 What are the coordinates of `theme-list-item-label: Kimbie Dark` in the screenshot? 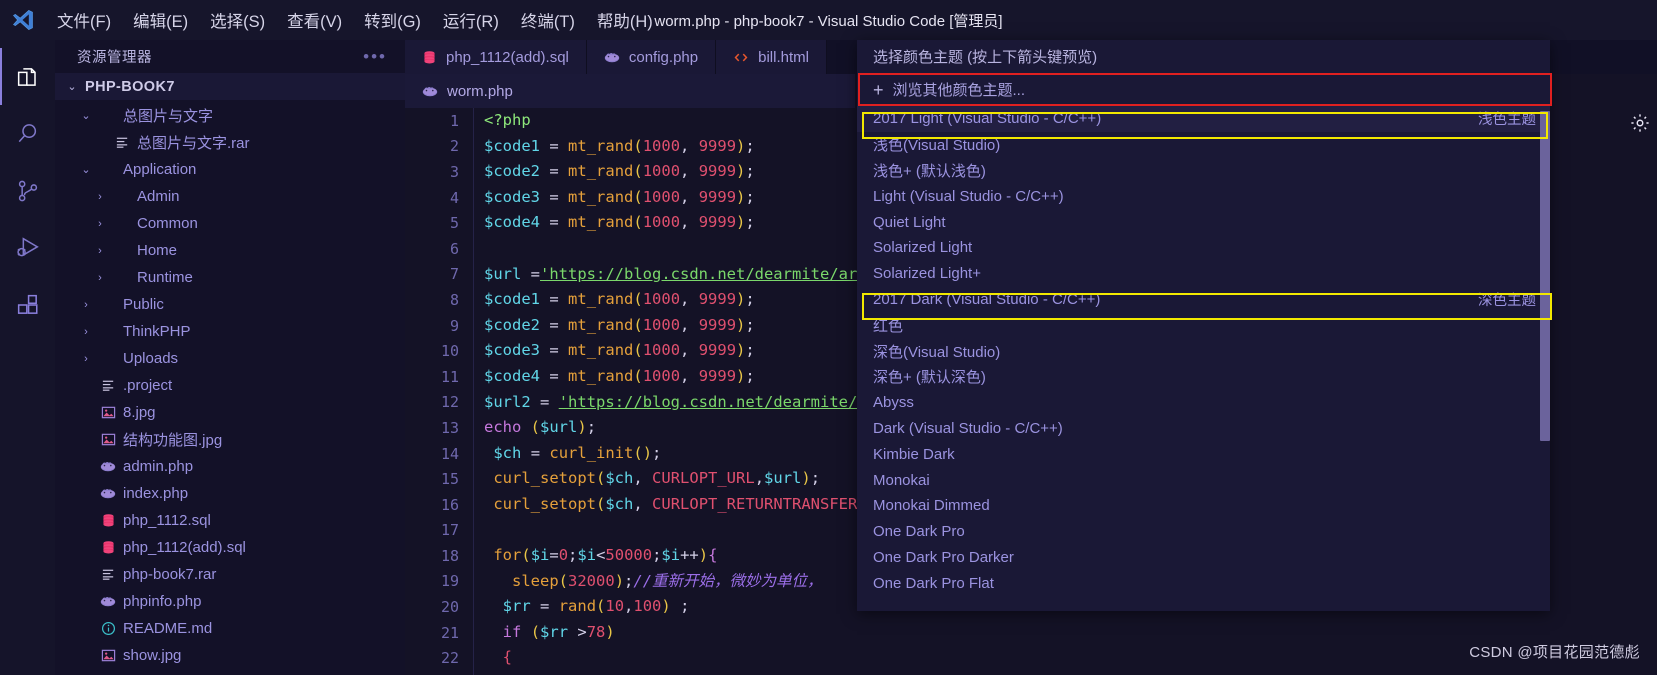 It's located at (914, 454).